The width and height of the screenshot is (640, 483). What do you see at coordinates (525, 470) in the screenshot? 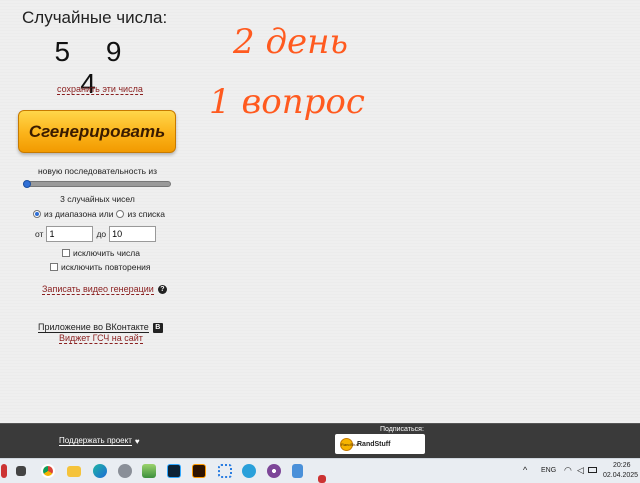
I see `tray-chevron-icon: ^` at bounding box center [525, 470].